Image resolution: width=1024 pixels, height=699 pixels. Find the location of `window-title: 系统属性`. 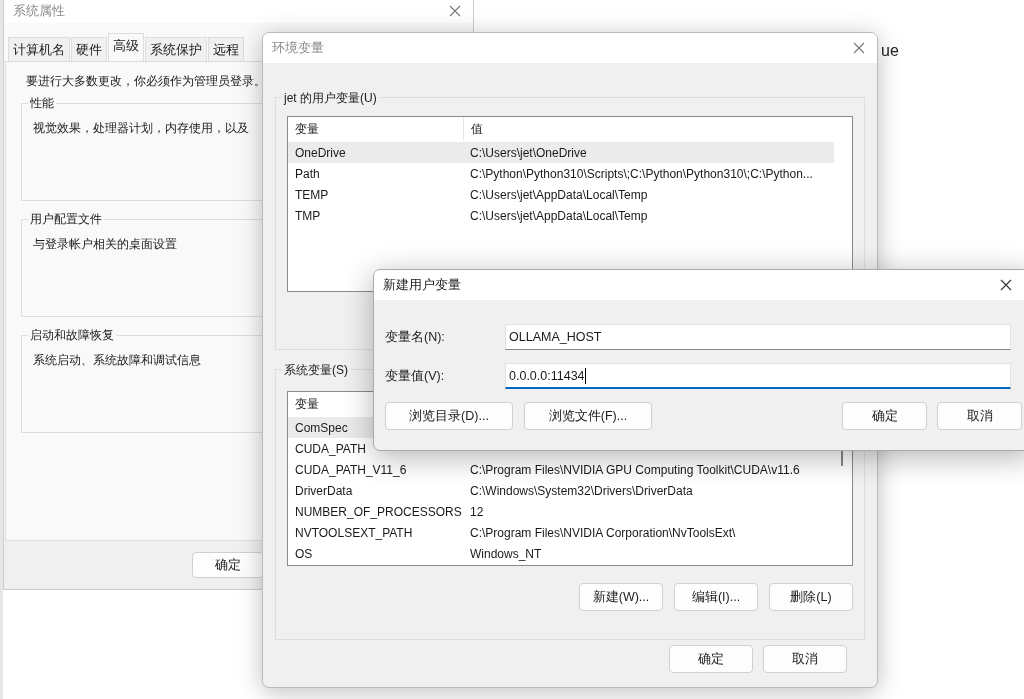

window-title: 系统属性 is located at coordinates (39, 11).